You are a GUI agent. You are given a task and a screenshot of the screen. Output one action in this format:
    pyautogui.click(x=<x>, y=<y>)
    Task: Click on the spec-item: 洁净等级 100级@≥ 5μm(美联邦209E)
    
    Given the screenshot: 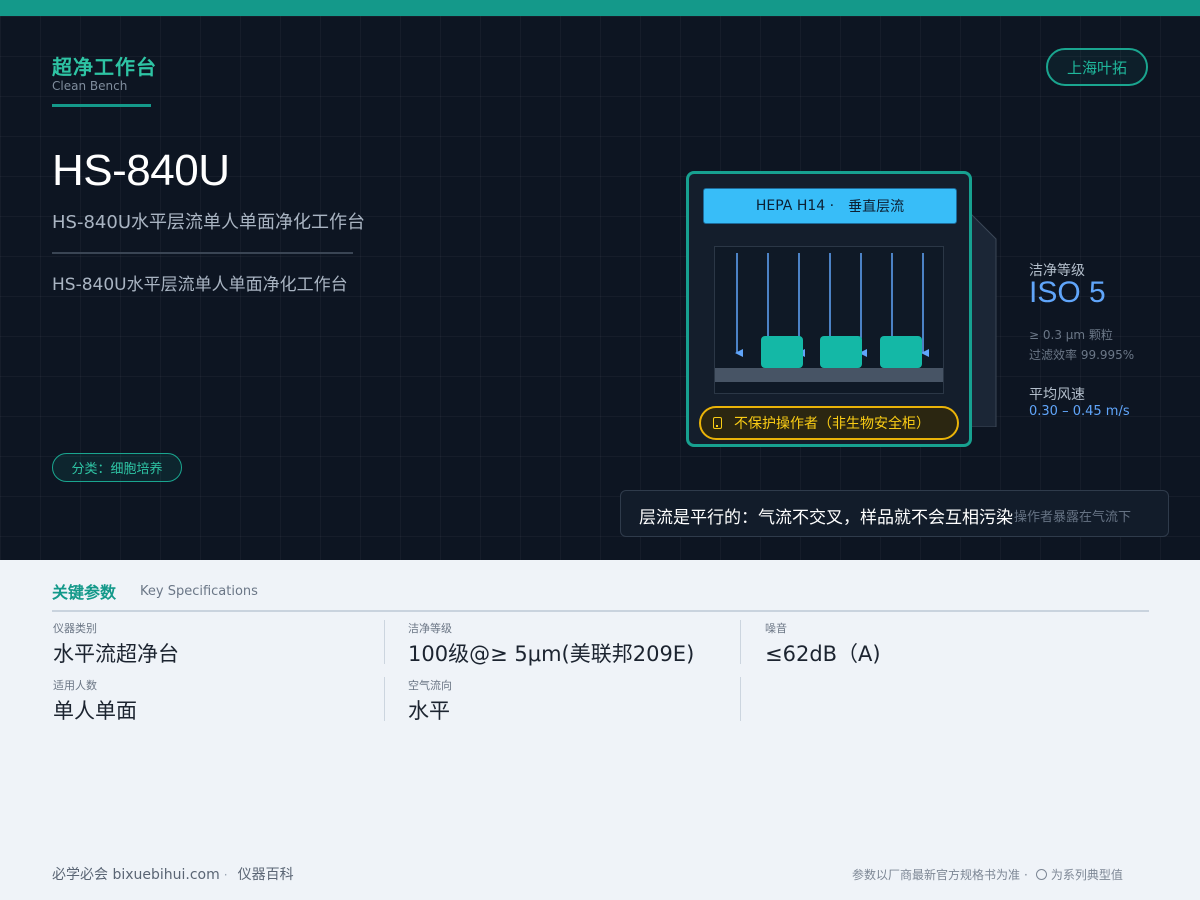 What is the action you would take?
    pyautogui.click(x=551, y=644)
    